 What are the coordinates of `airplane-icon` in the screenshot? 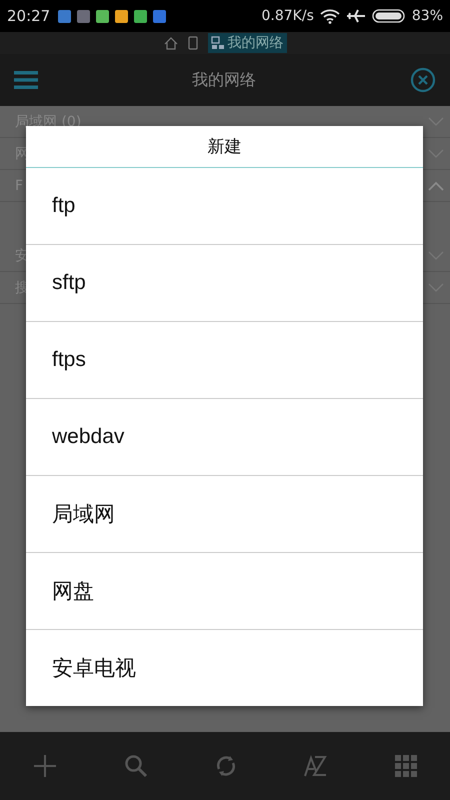 It's located at (356, 16).